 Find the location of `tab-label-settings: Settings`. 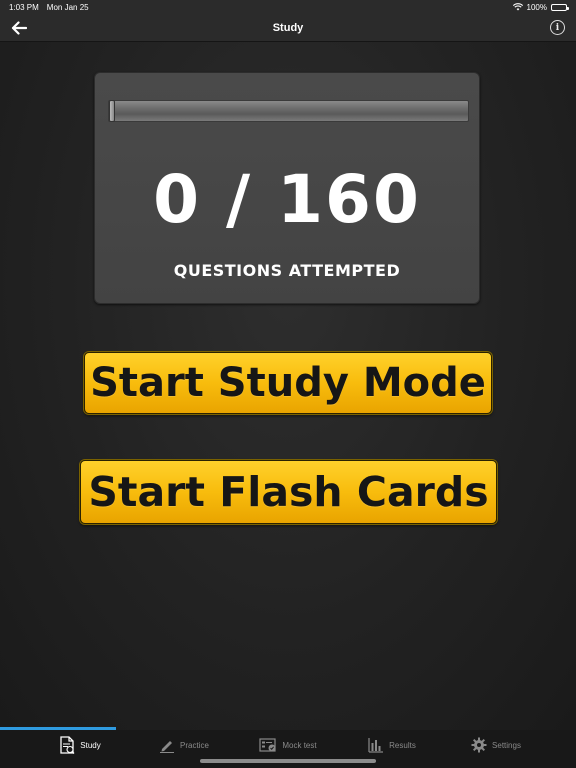

tab-label-settings: Settings is located at coordinates (506, 745).